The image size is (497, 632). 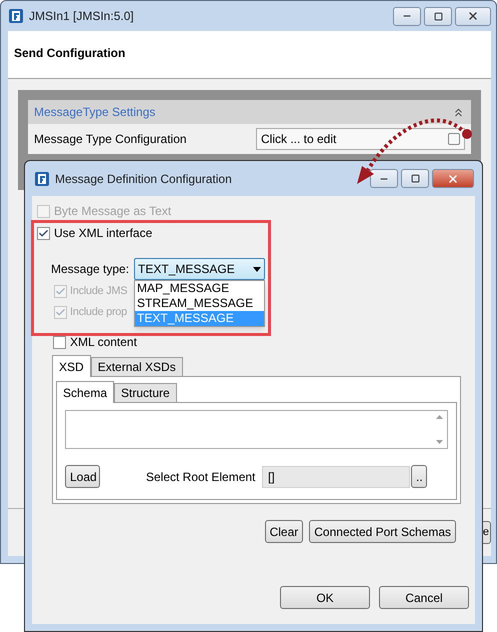 I want to click on scroll-down-icon, so click(x=439, y=442).